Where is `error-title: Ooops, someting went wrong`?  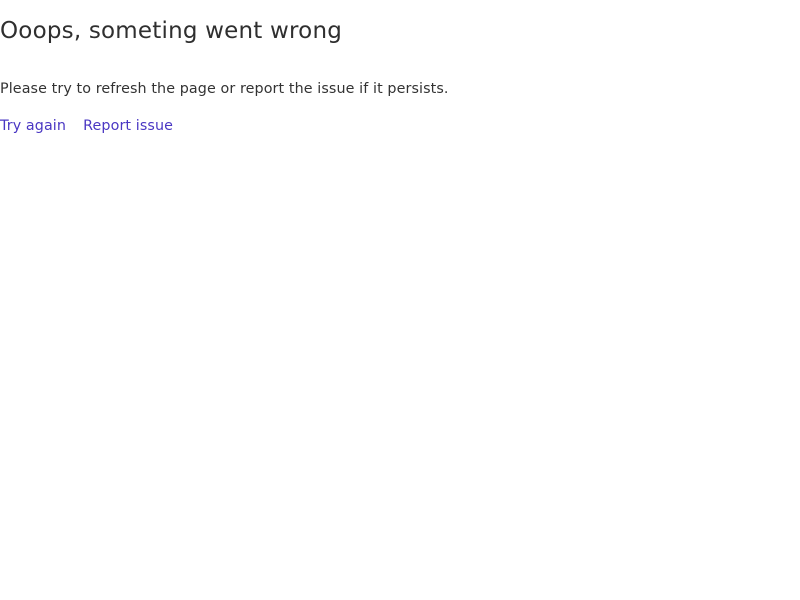
error-title: Ooops, someting went wrong is located at coordinates (171, 31).